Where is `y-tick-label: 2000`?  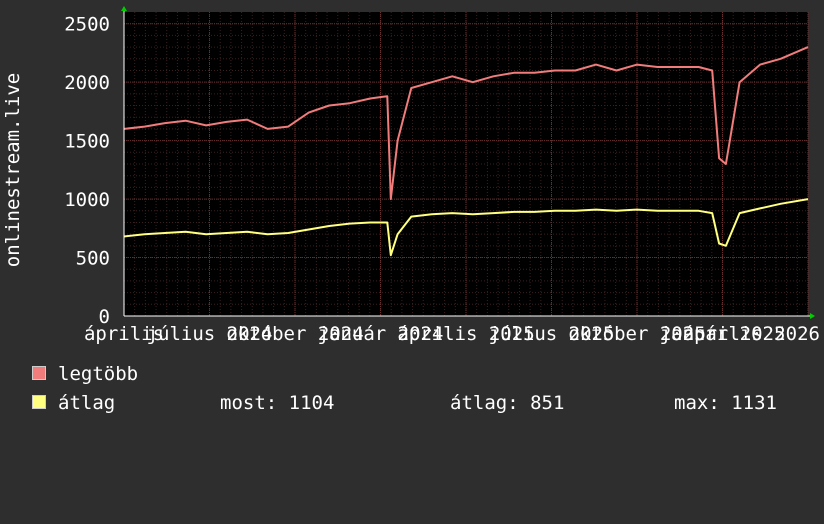
y-tick-label: 2000 is located at coordinates (87, 83).